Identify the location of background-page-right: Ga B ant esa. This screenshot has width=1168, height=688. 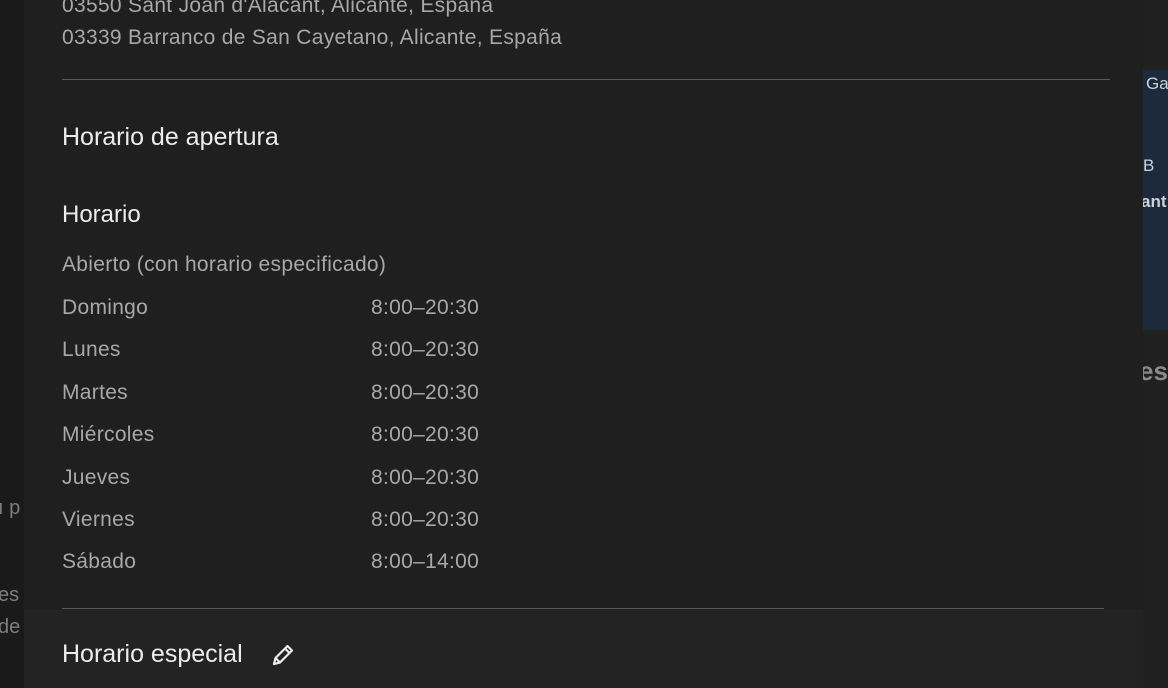
(1155, 344).